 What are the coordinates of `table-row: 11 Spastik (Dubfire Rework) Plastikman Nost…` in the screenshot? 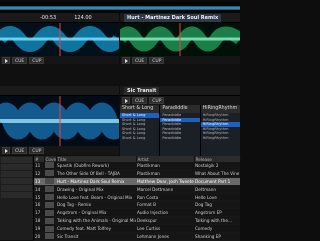 It's located at (137, 166).